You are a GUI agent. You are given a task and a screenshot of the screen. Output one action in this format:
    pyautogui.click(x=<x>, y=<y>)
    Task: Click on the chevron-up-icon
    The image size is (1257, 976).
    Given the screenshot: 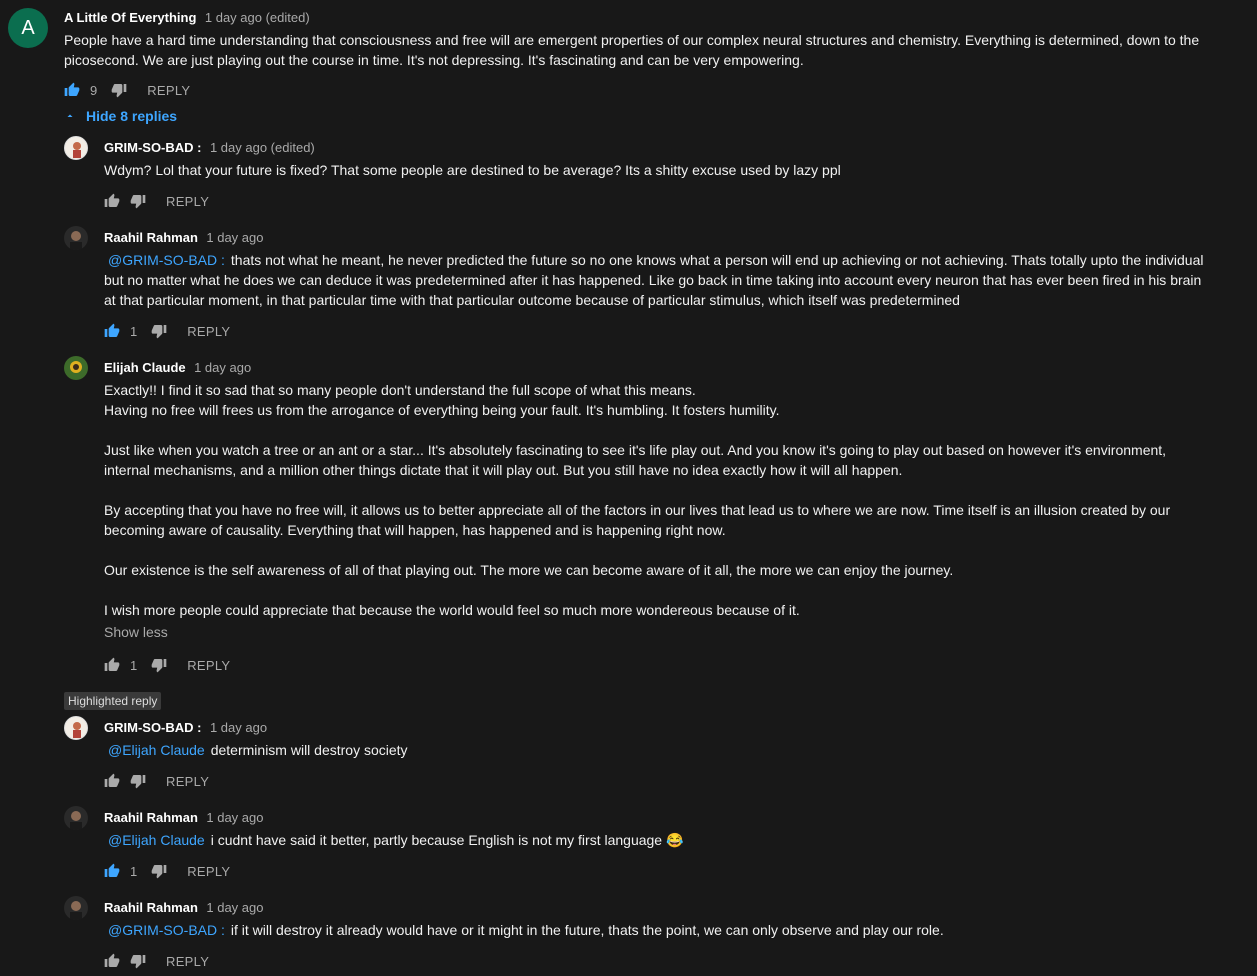 What is the action you would take?
    pyautogui.click(x=70, y=115)
    